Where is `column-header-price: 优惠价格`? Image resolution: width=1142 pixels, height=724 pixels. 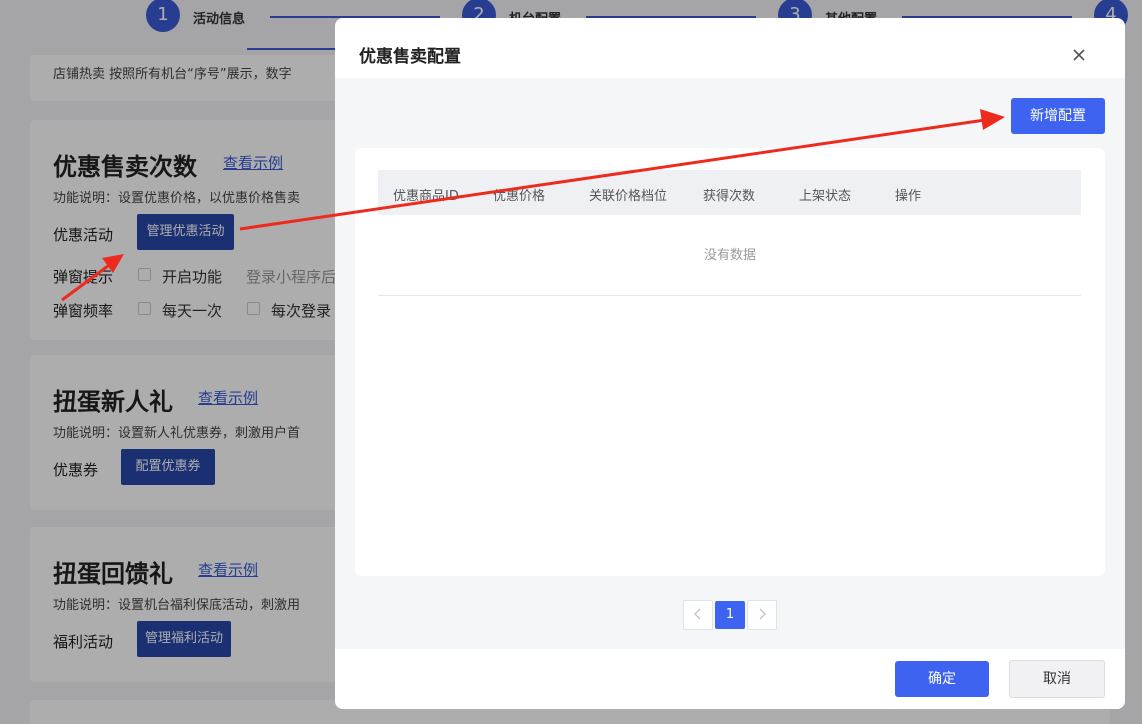
column-header-price: 优惠价格 is located at coordinates (519, 196).